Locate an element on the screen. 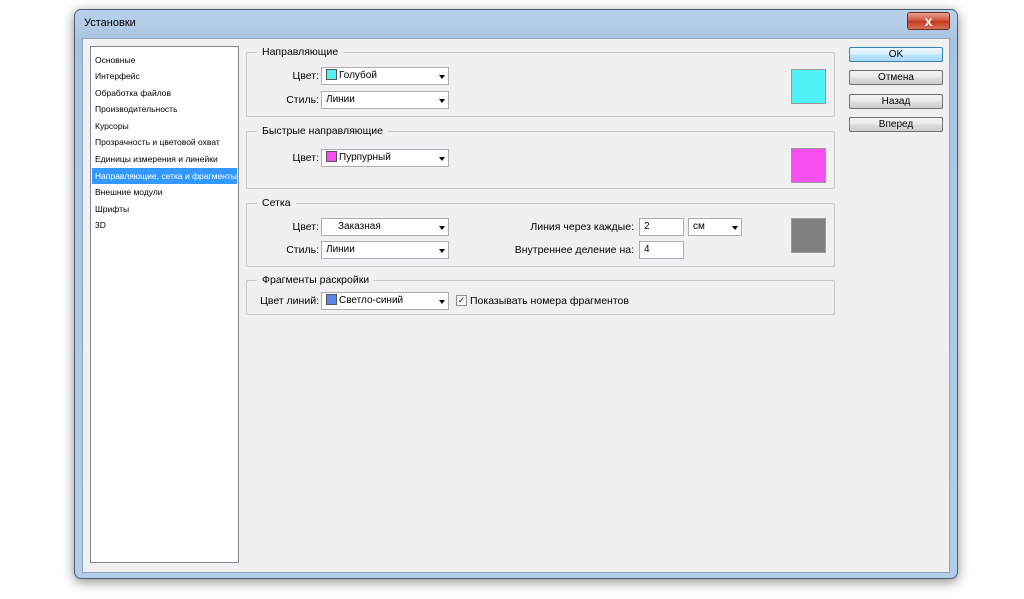 Image resolution: width=1024 pixels, height=599 pixels. guides-color-dropdown: Голубой is located at coordinates (385, 76).